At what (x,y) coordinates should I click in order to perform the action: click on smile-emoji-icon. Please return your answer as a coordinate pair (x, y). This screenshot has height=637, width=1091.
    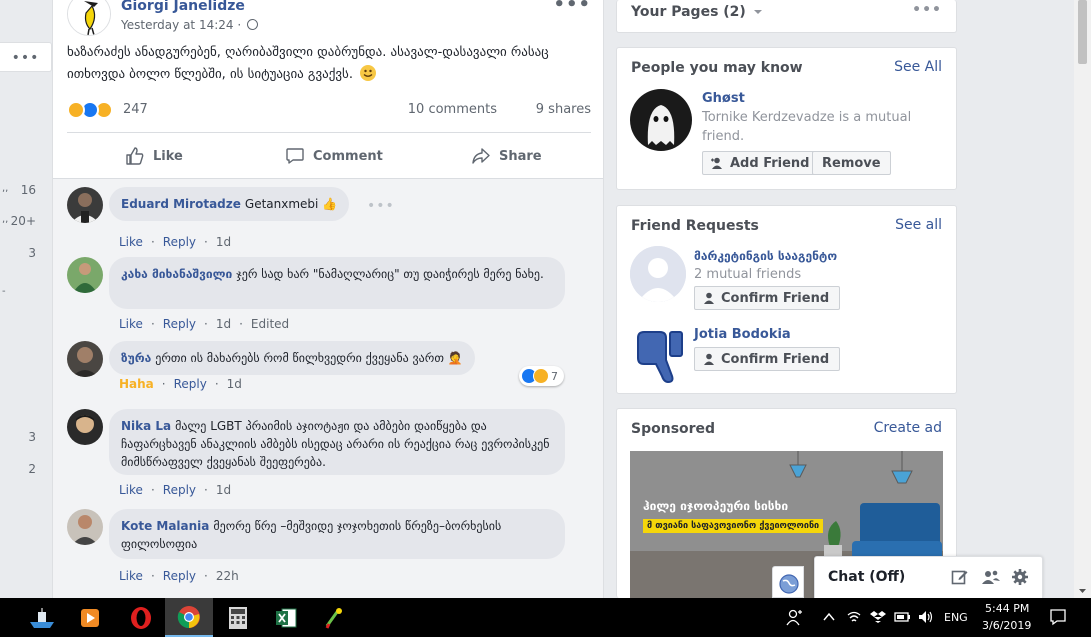
    Looking at the image, I should click on (368, 73).